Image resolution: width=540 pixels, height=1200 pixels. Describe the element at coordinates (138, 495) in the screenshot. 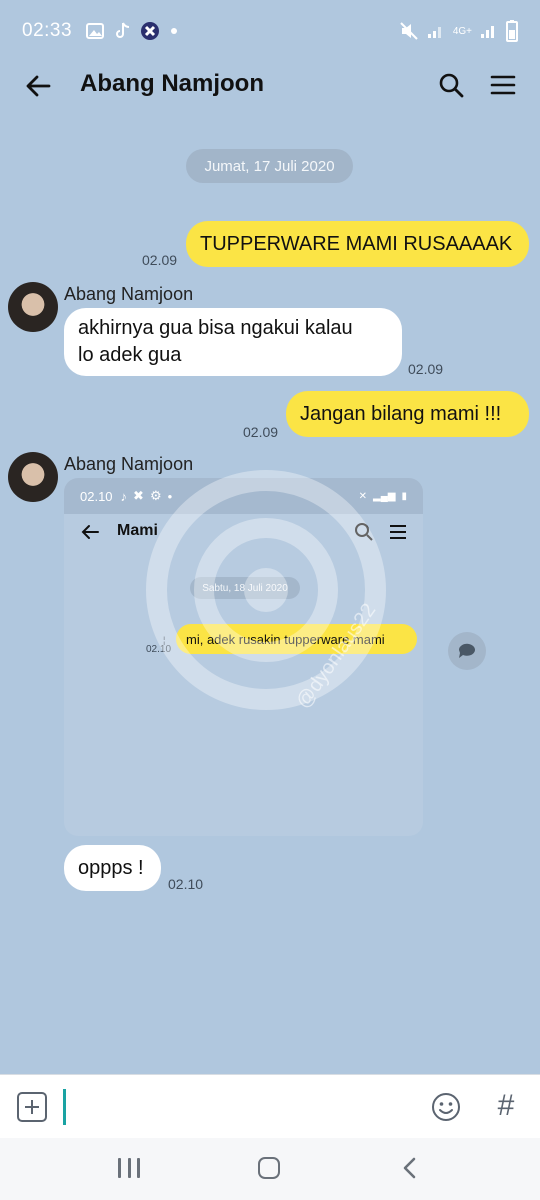

I see `app-icon: ✖` at that location.